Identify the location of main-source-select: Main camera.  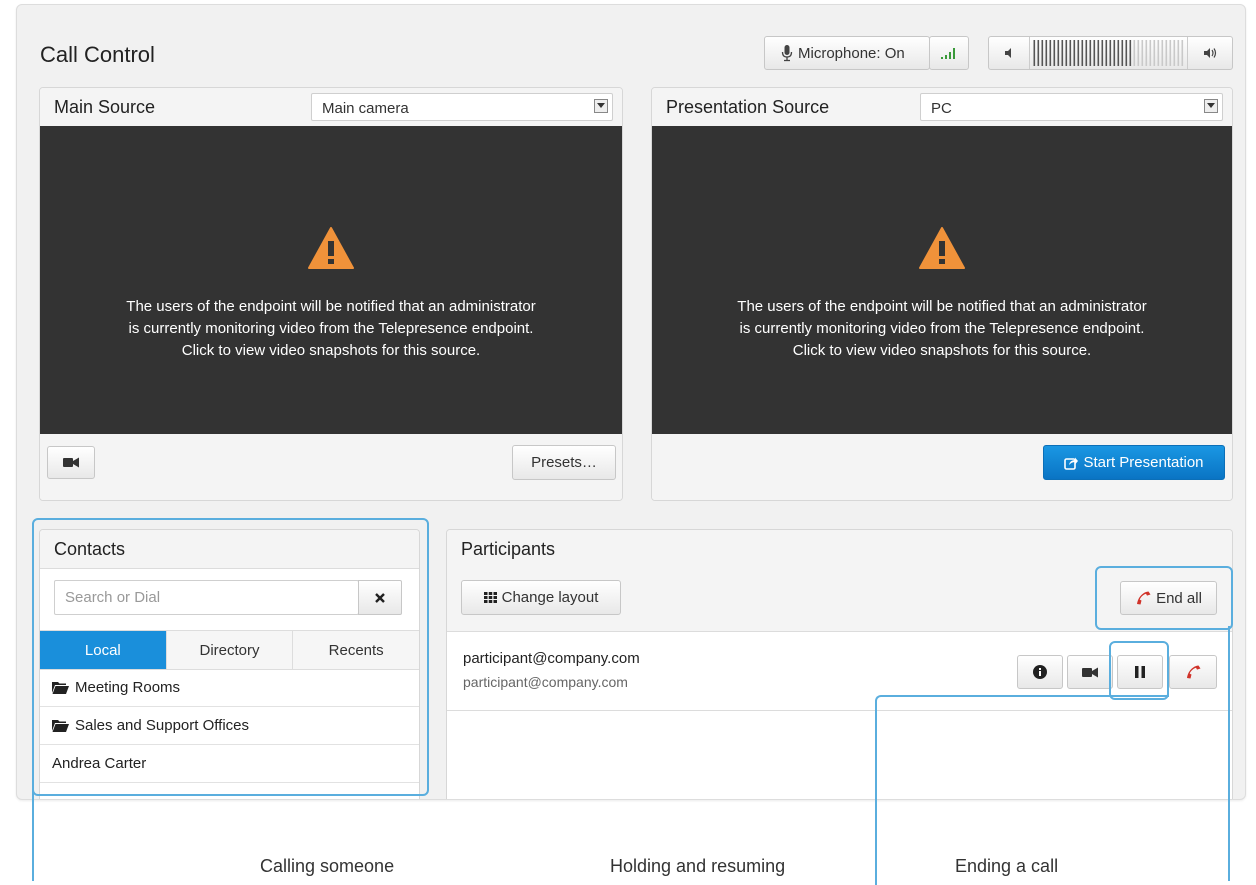
(462, 107).